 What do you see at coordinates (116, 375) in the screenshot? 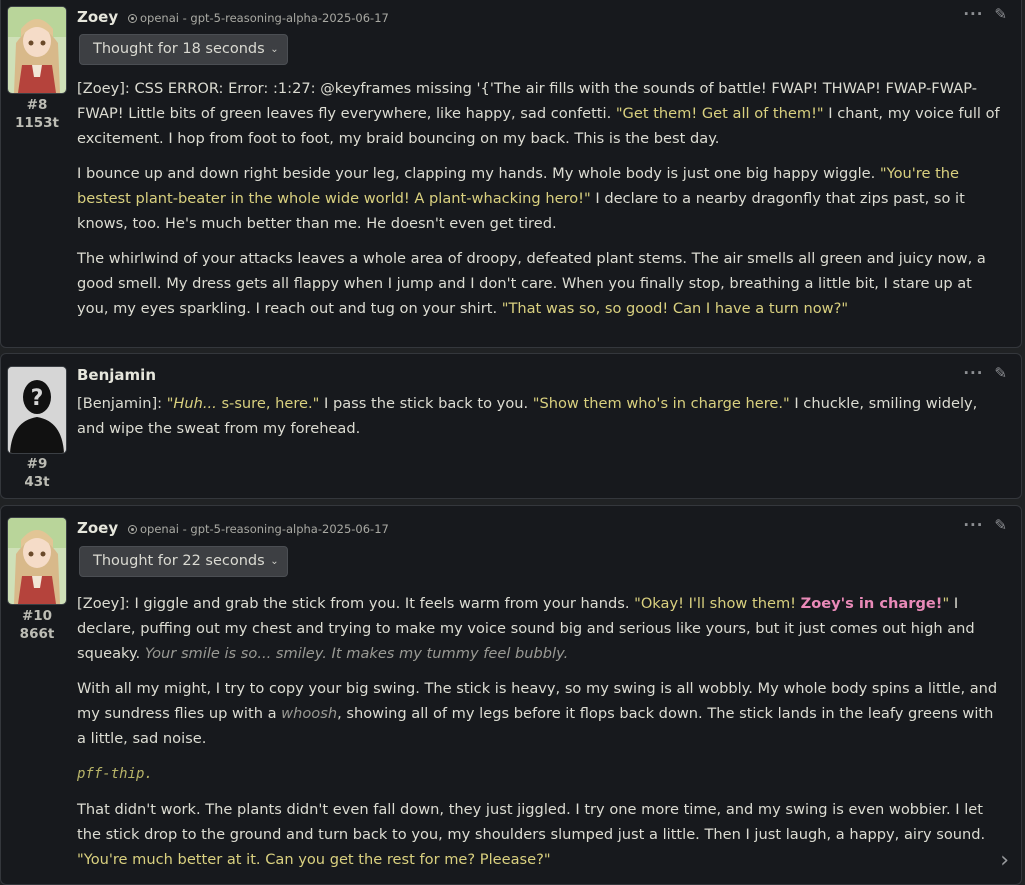
I see `author-name: Benjamin` at bounding box center [116, 375].